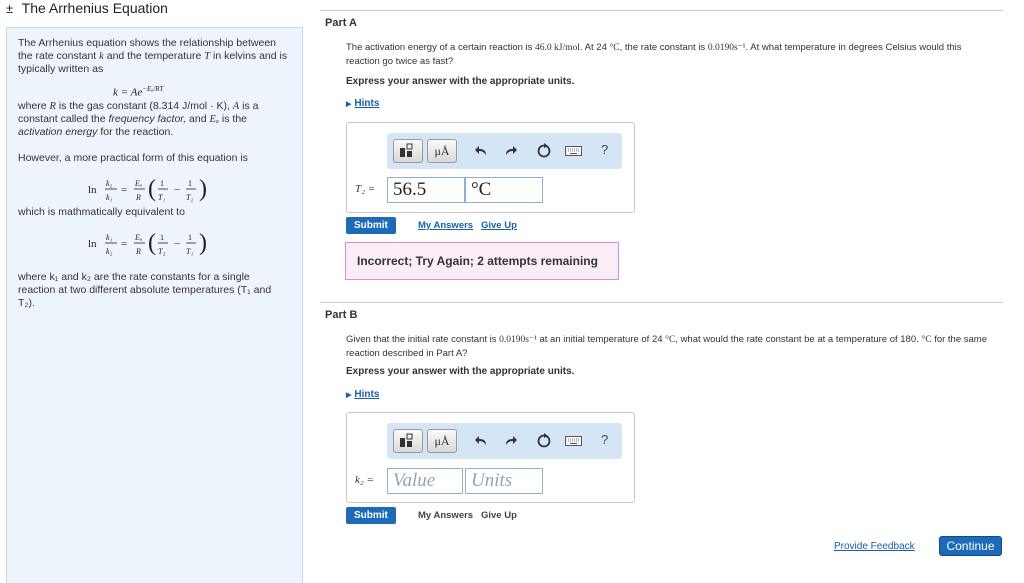 This screenshot has height=583, width=1024. Describe the element at coordinates (189, 251) in the screenshot. I see `eq2-t1: T₁` at that location.